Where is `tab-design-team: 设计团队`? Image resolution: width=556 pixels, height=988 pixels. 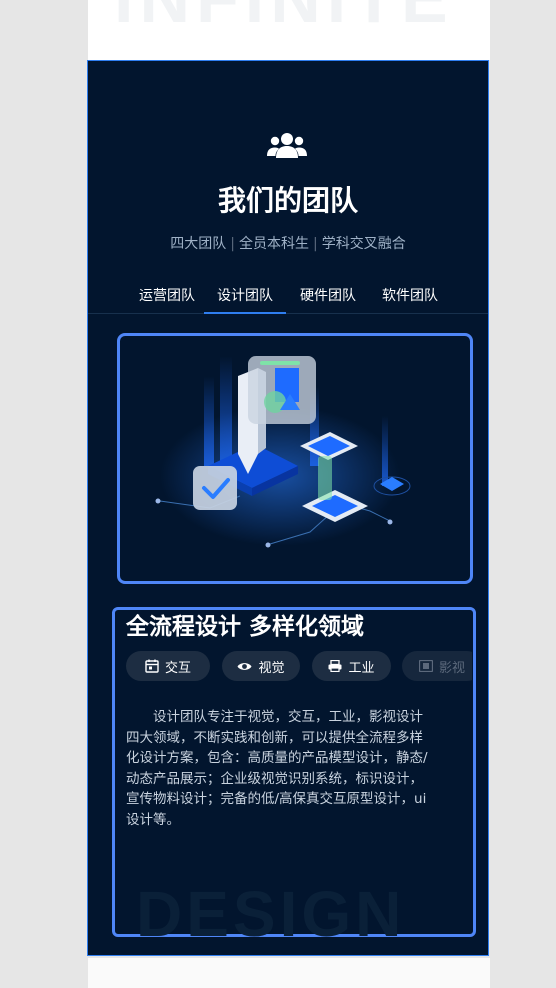
tab-design-team: 设计团队 is located at coordinates (245, 299).